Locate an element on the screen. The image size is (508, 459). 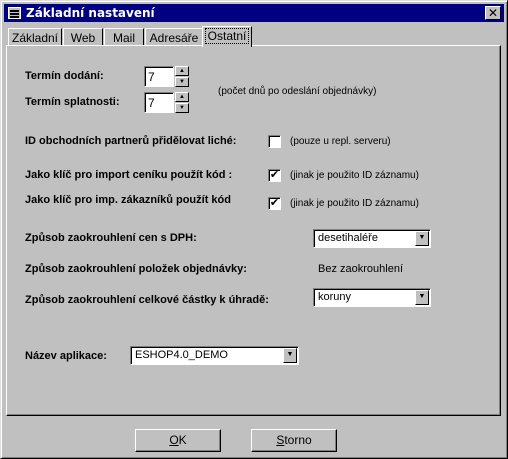
zakaznici-kod-note: (jinak je použito ID záznamu) is located at coordinates (354, 203).